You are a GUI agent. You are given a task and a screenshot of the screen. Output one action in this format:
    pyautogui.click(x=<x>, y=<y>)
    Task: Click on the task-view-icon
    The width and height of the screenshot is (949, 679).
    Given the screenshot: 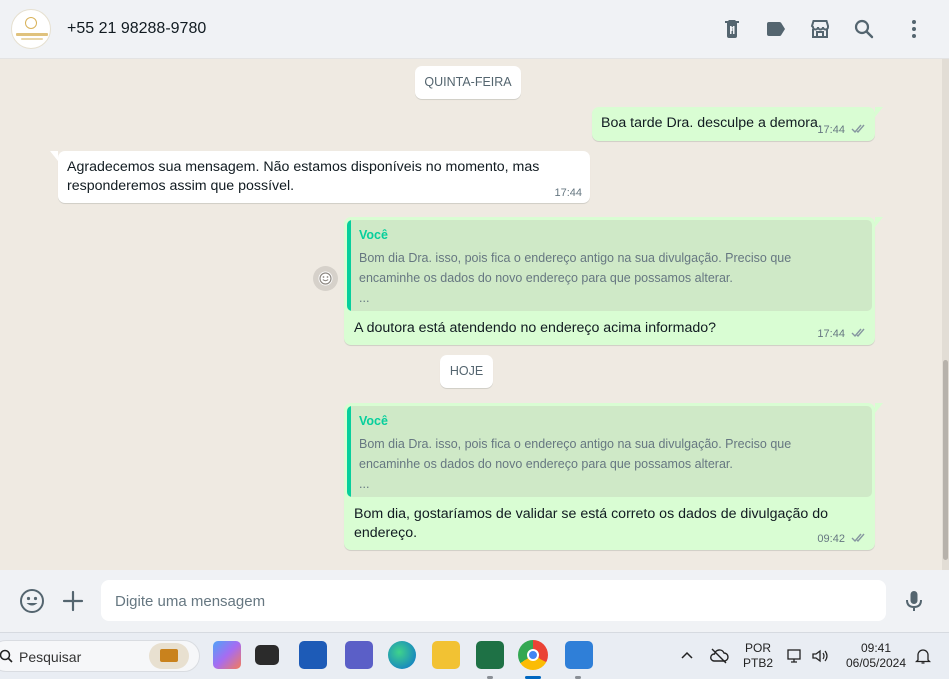 What is the action you would take?
    pyautogui.click(x=267, y=655)
    